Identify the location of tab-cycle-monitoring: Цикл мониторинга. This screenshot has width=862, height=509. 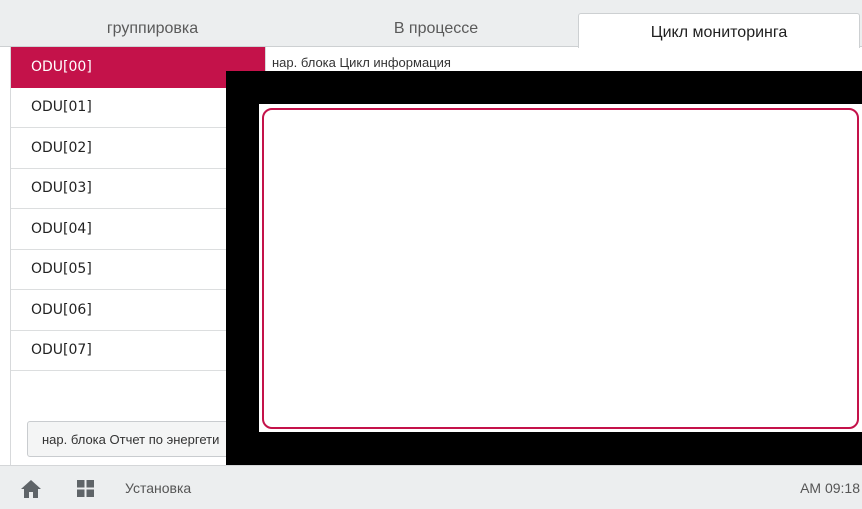
(719, 30).